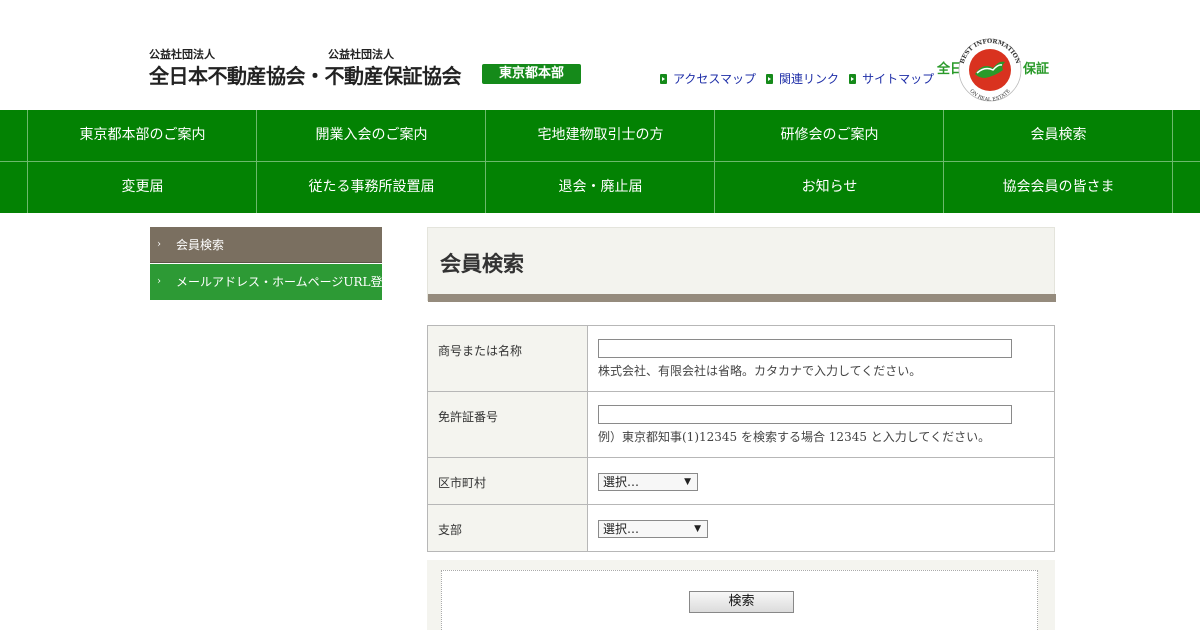 The width and height of the screenshot is (1200, 630). What do you see at coordinates (142, 187) in the screenshot?
I see `nav-item-change-notice: 変更届` at bounding box center [142, 187].